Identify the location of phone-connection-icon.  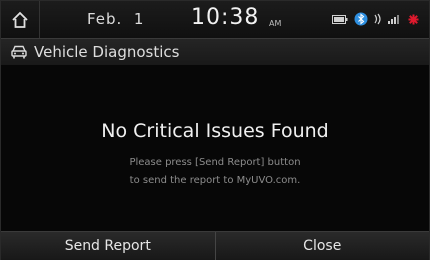
(377, 19).